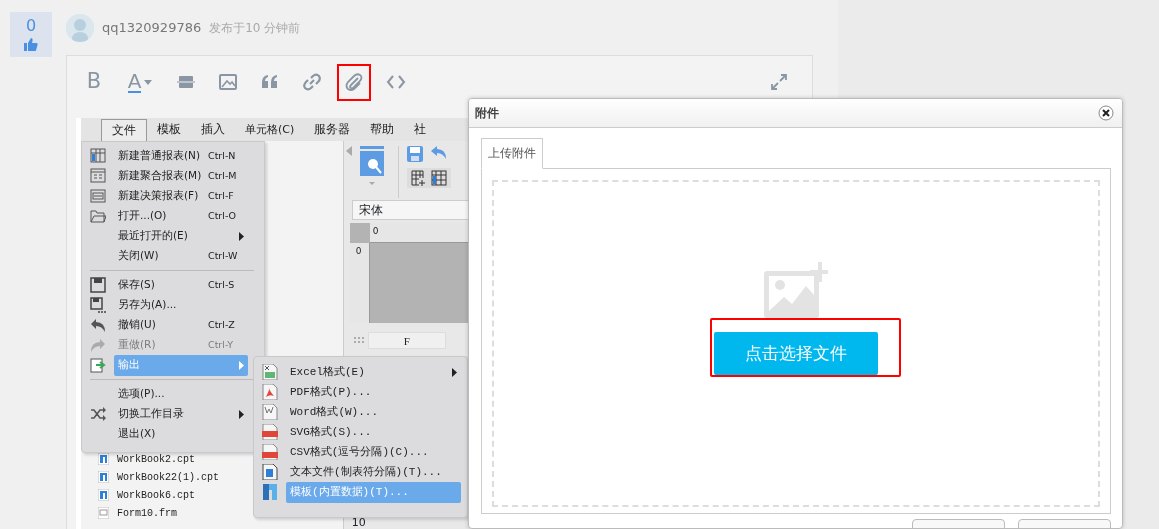  Describe the element at coordinates (332, 129) in the screenshot. I see `menu-bar-item: 服务器` at that location.